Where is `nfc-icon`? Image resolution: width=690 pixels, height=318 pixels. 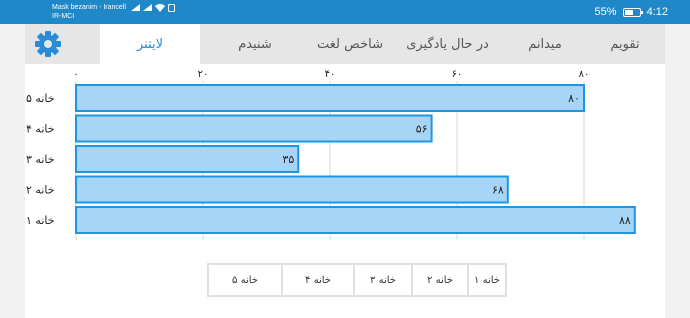
nfc-icon is located at coordinates (171, 7).